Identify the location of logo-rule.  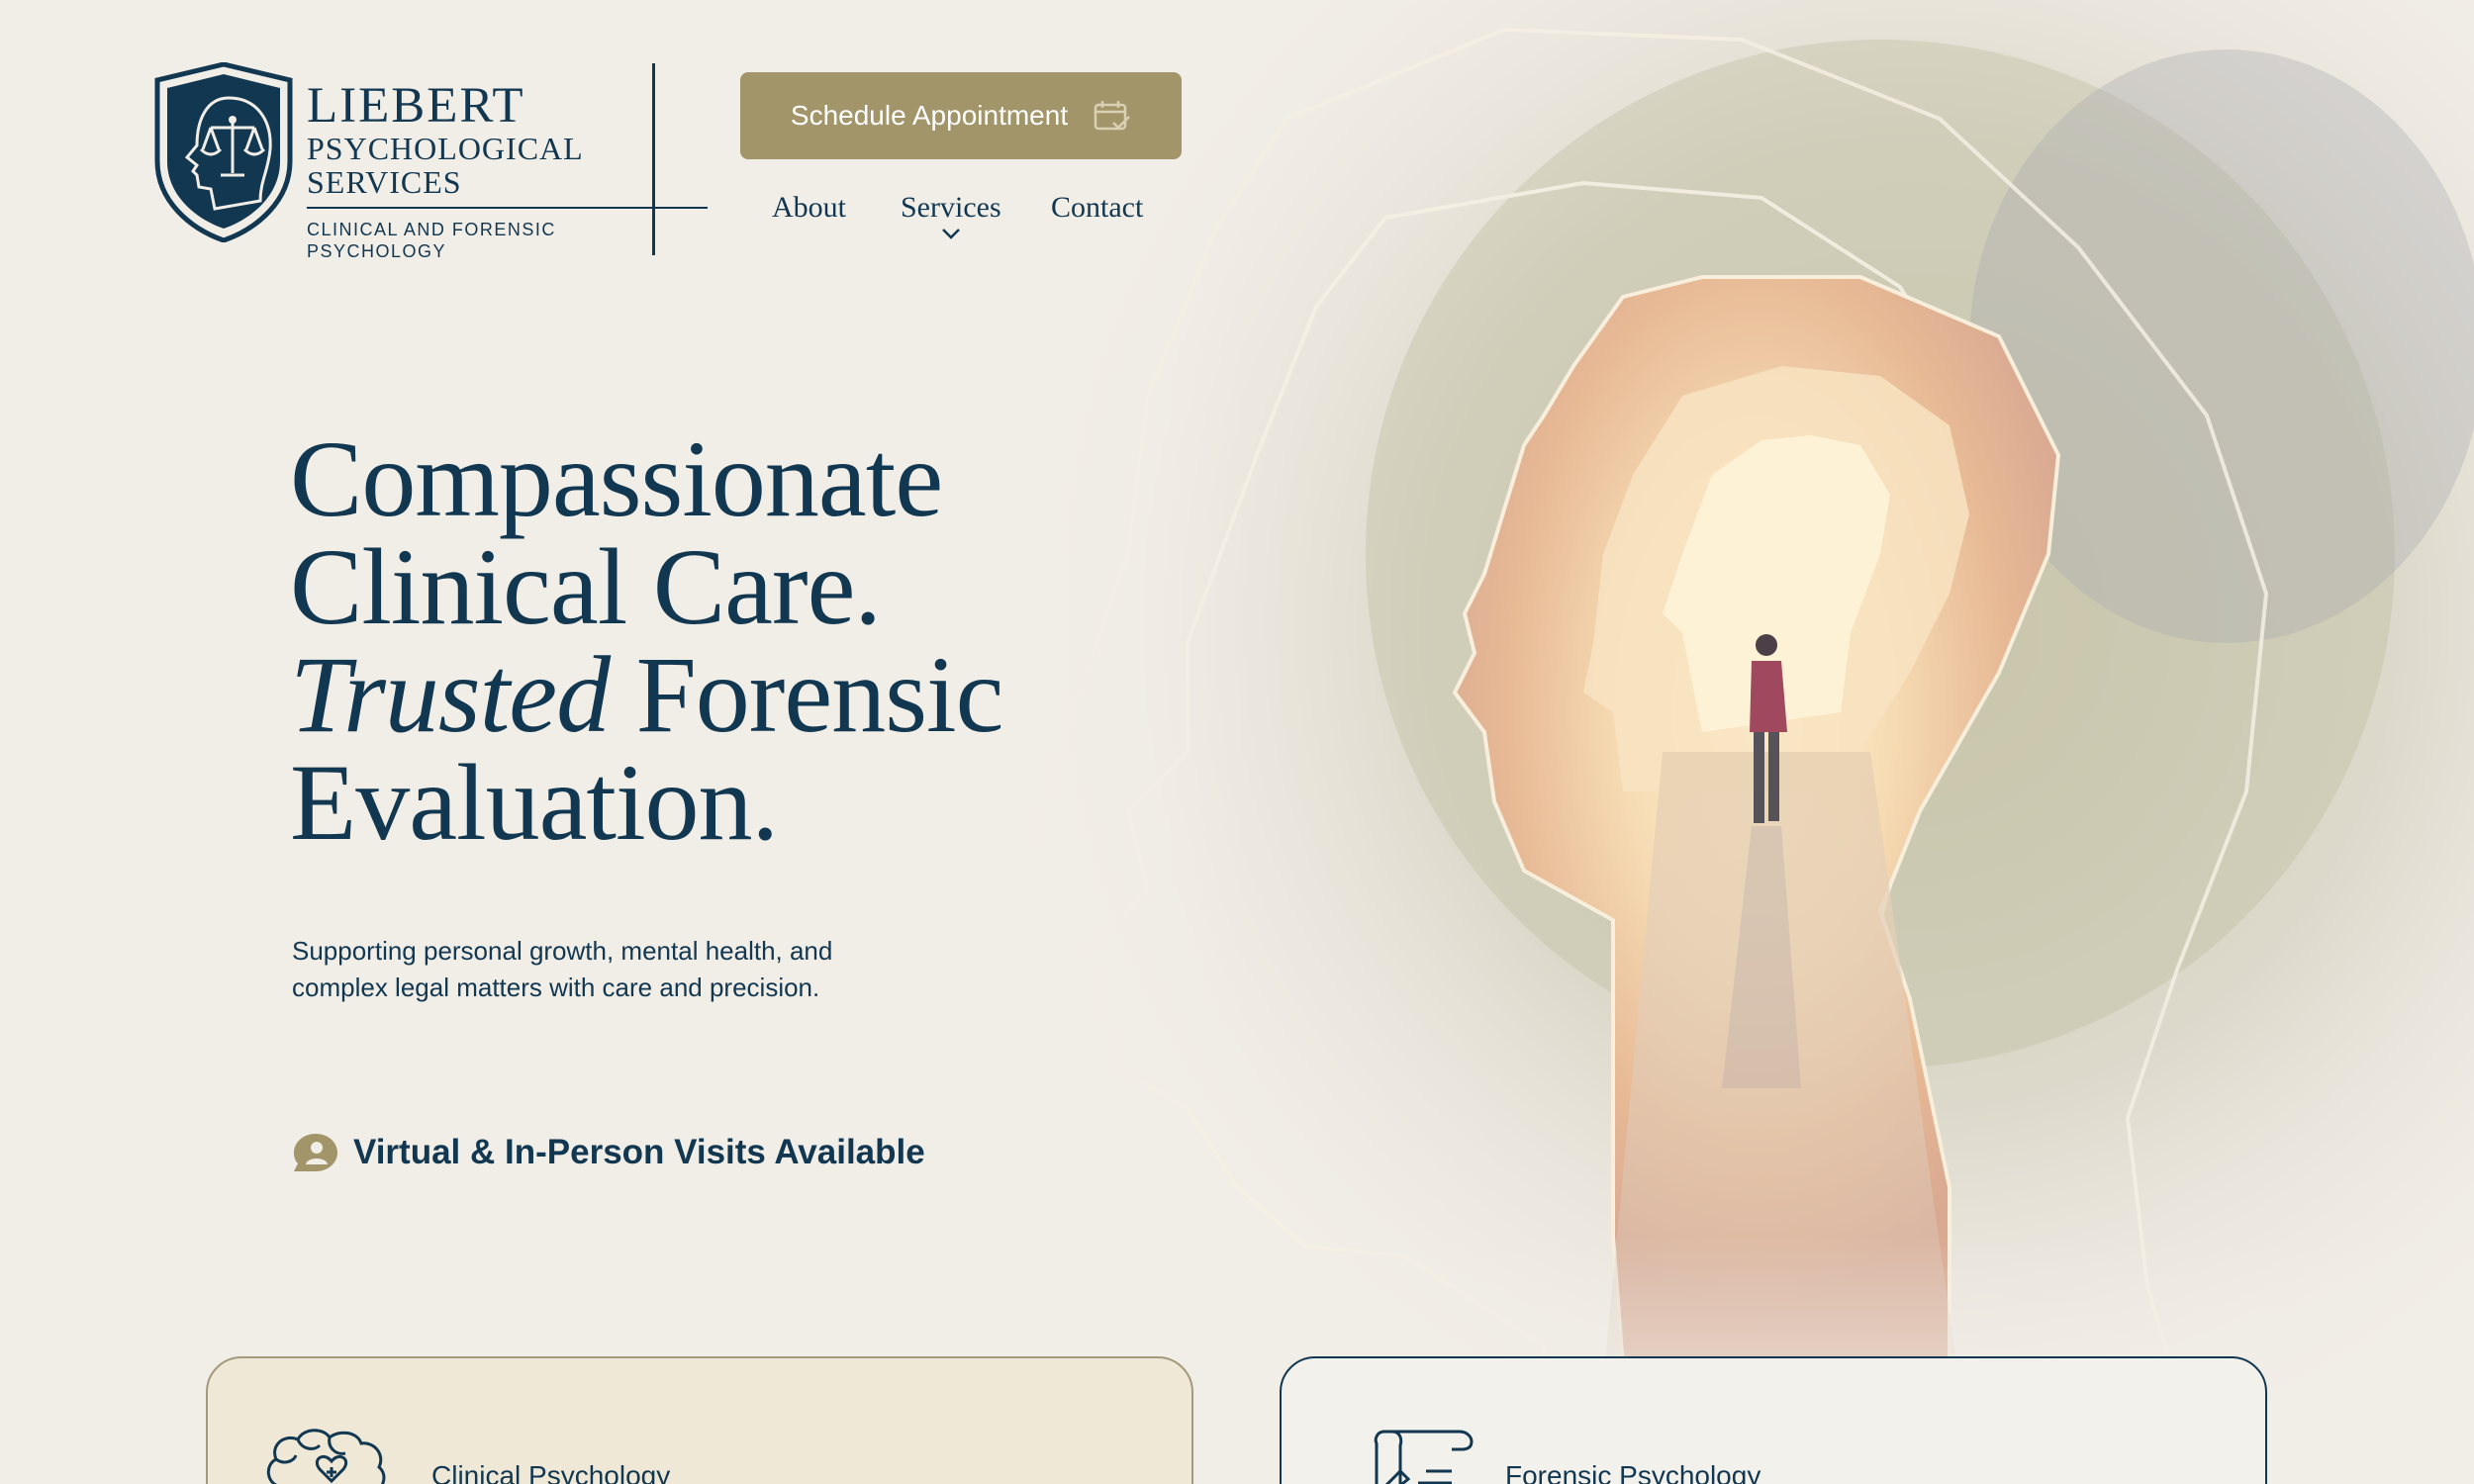
(507, 208).